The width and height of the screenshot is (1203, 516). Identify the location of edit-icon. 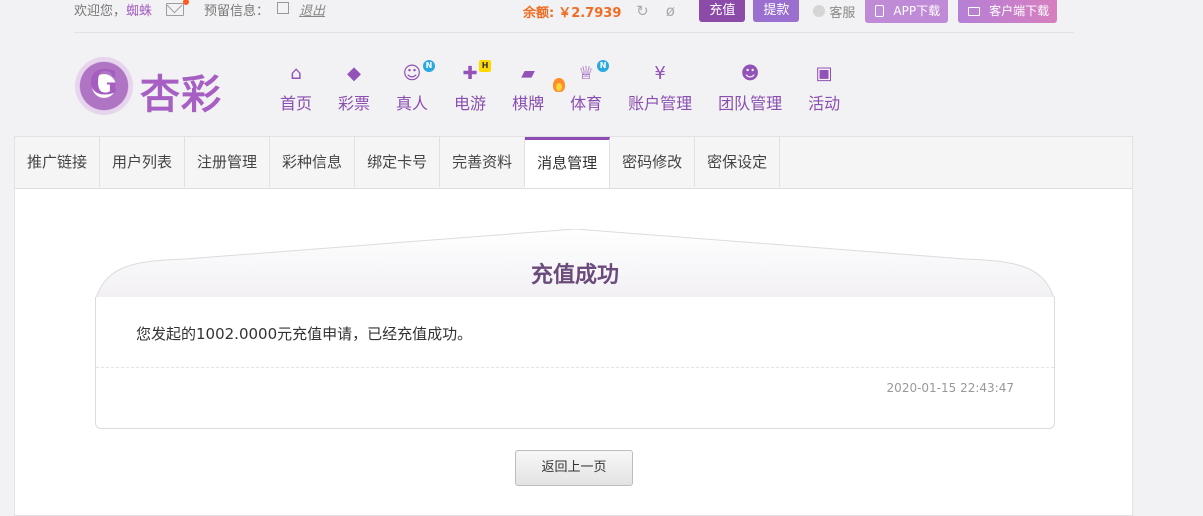
(283, 8).